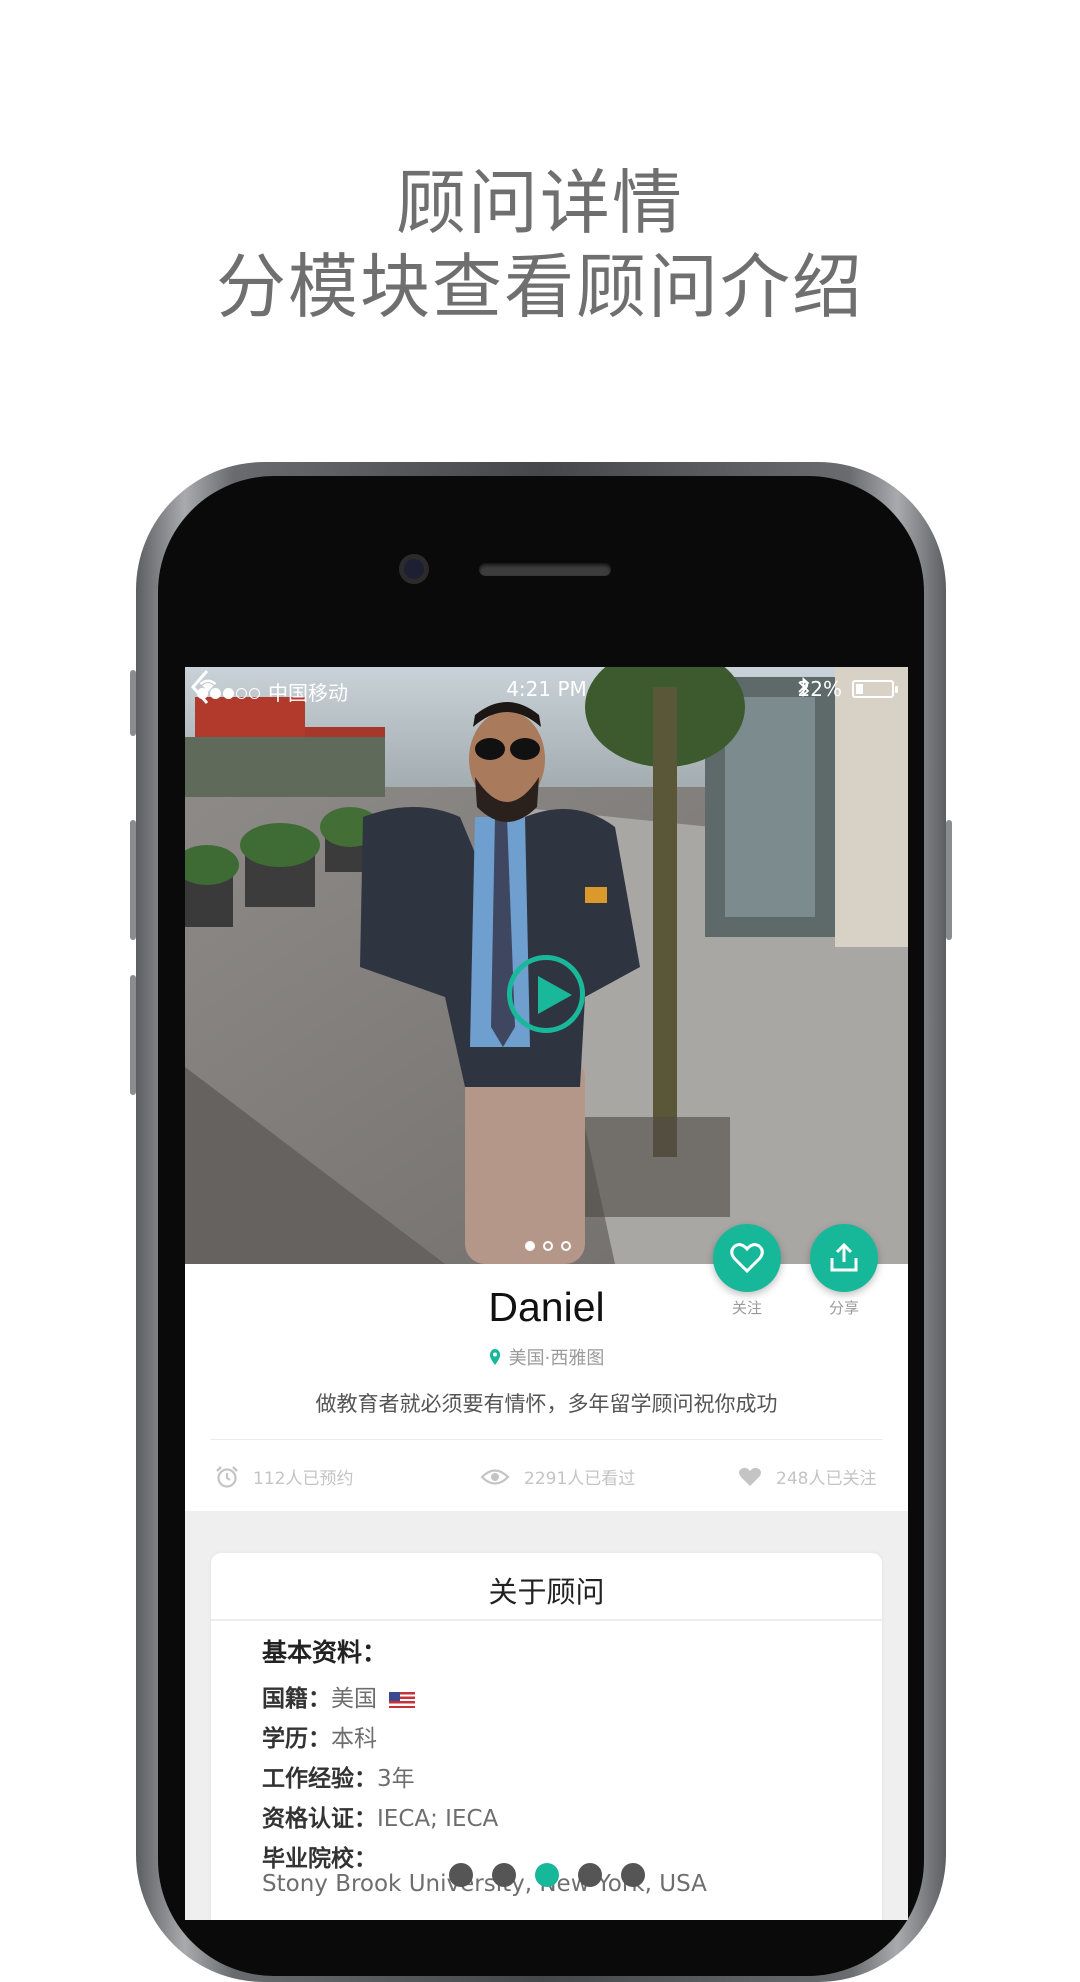  What do you see at coordinates (319, 1819) in the screenshot?
I see `certification-label: 资格认证：` at bounding box center [319, 1819].